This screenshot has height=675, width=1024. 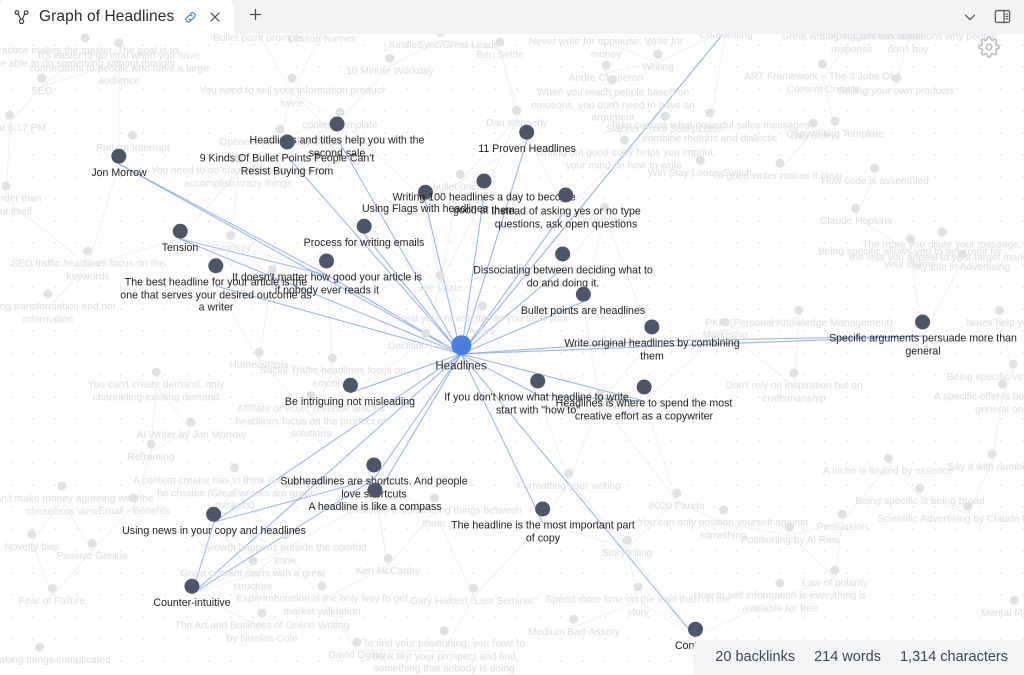 I want to click on graph-node-background: Formatting your writing, so click(x=569, y=481).